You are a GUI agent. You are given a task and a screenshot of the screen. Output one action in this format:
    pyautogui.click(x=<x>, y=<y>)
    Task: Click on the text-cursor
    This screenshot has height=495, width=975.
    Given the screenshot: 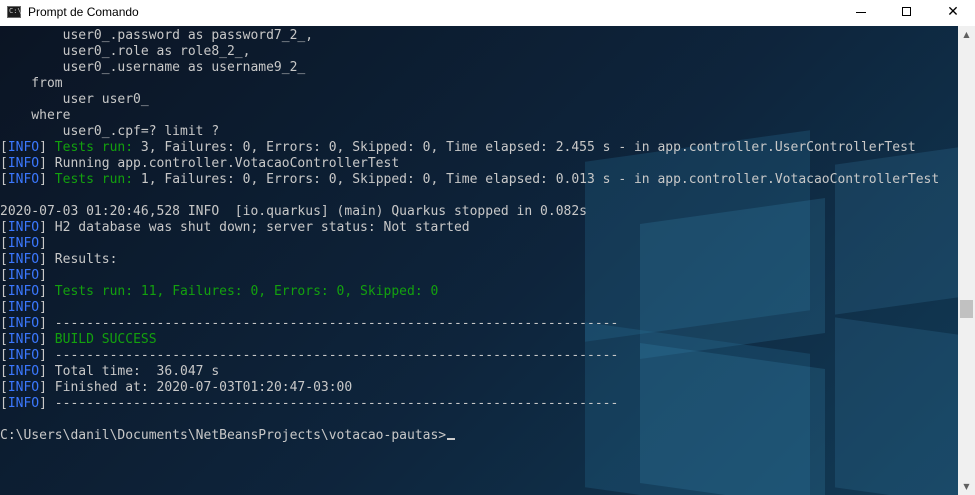 What is the action you would take?
    pyautogui.click(x=451, y=439)
    